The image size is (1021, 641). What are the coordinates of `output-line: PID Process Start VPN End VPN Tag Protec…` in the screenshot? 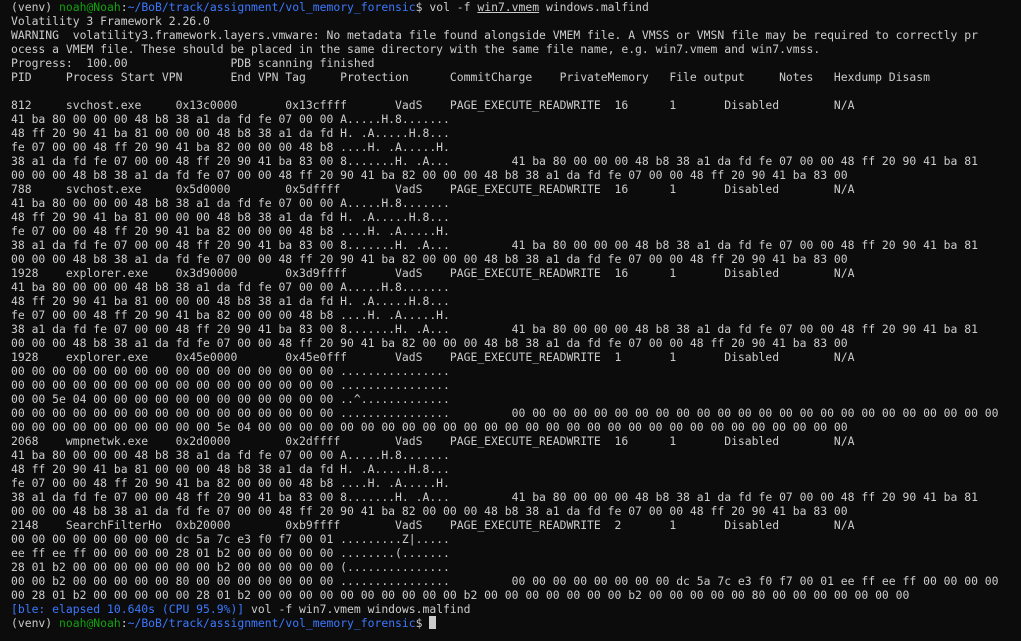 It's located at (470, 77).